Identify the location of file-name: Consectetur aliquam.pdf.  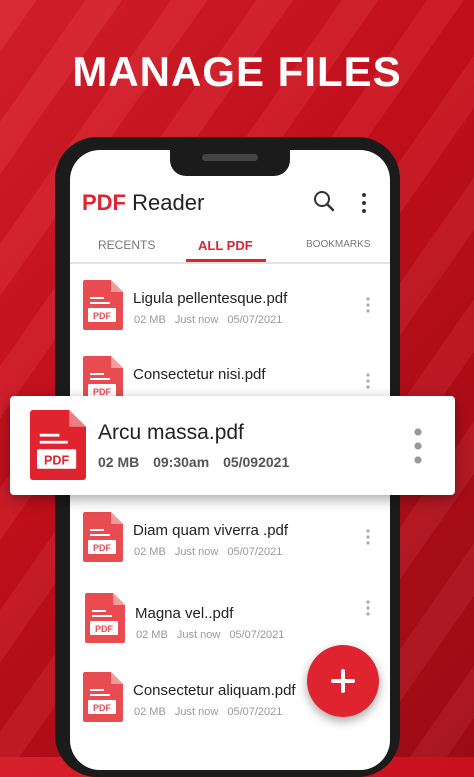
(214, 690).